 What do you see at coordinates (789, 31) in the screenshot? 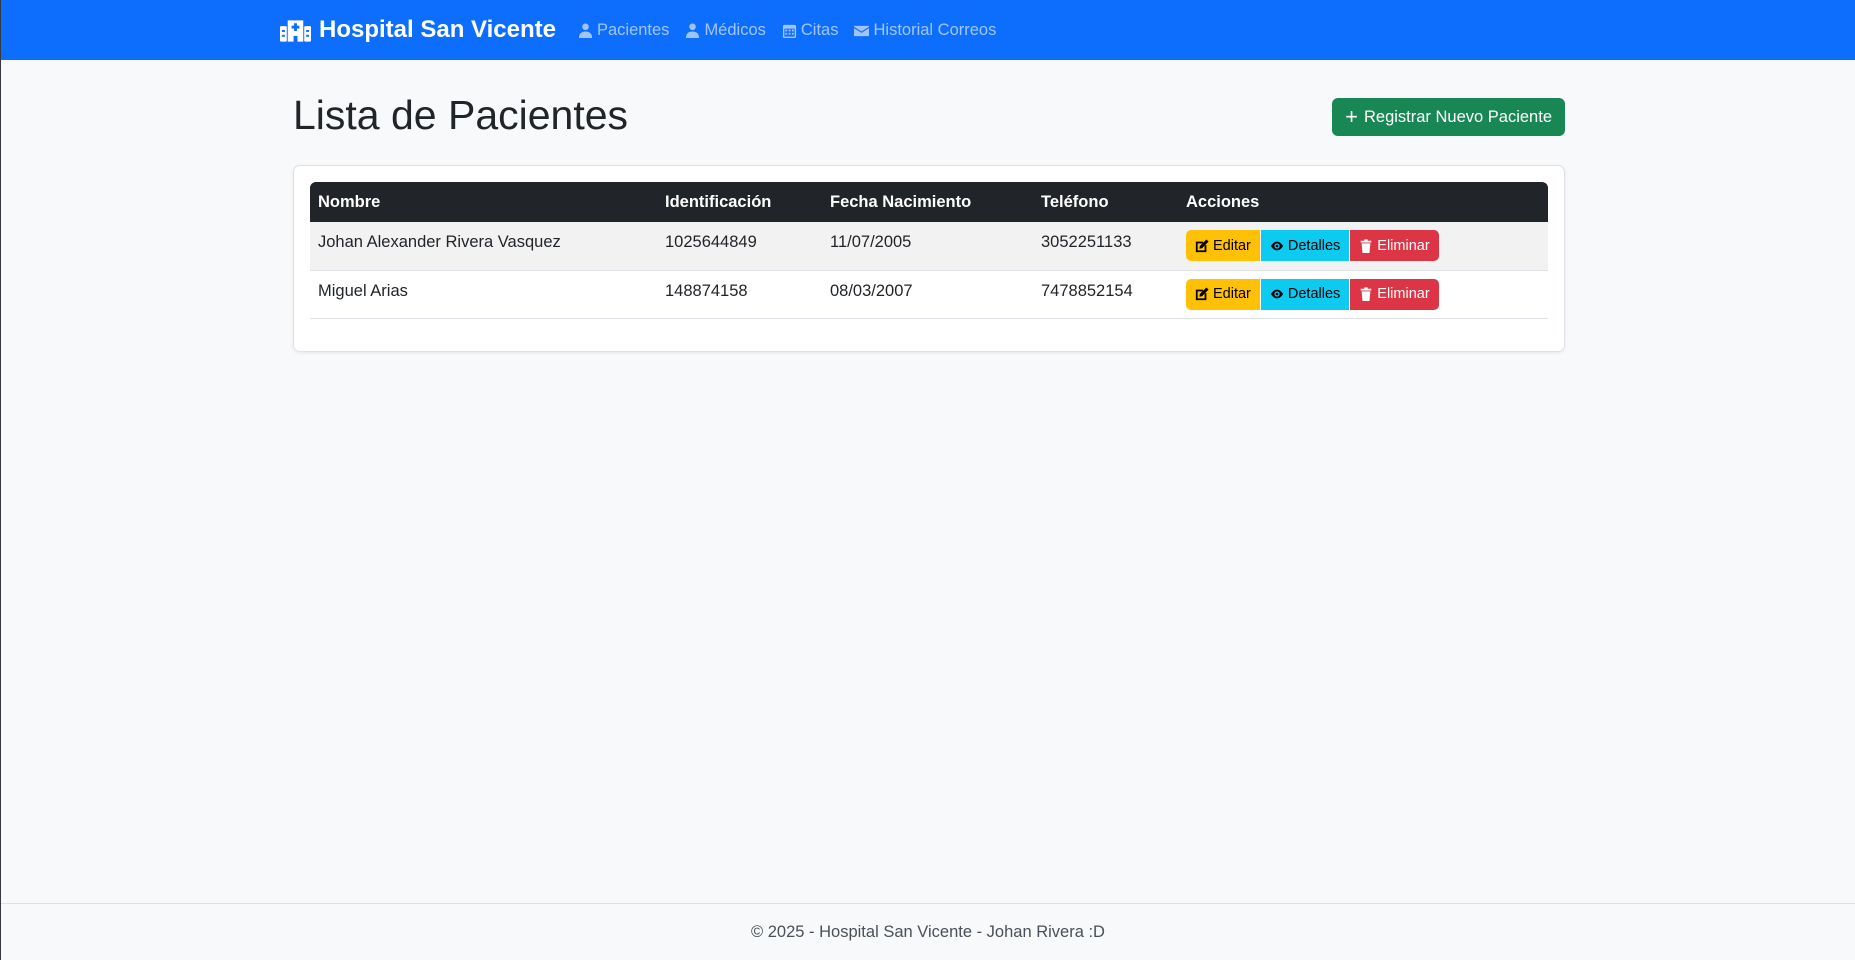
I see `calendar-icon` at bounding box center [789, 31].